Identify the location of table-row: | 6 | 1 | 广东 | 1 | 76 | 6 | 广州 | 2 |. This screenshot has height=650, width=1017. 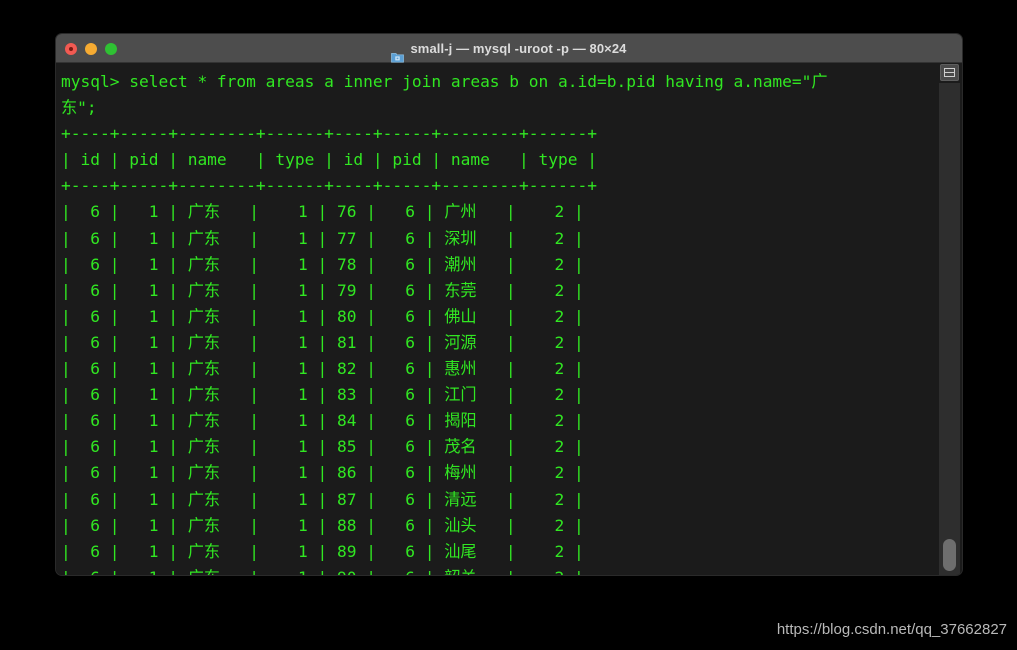
(322, 212).